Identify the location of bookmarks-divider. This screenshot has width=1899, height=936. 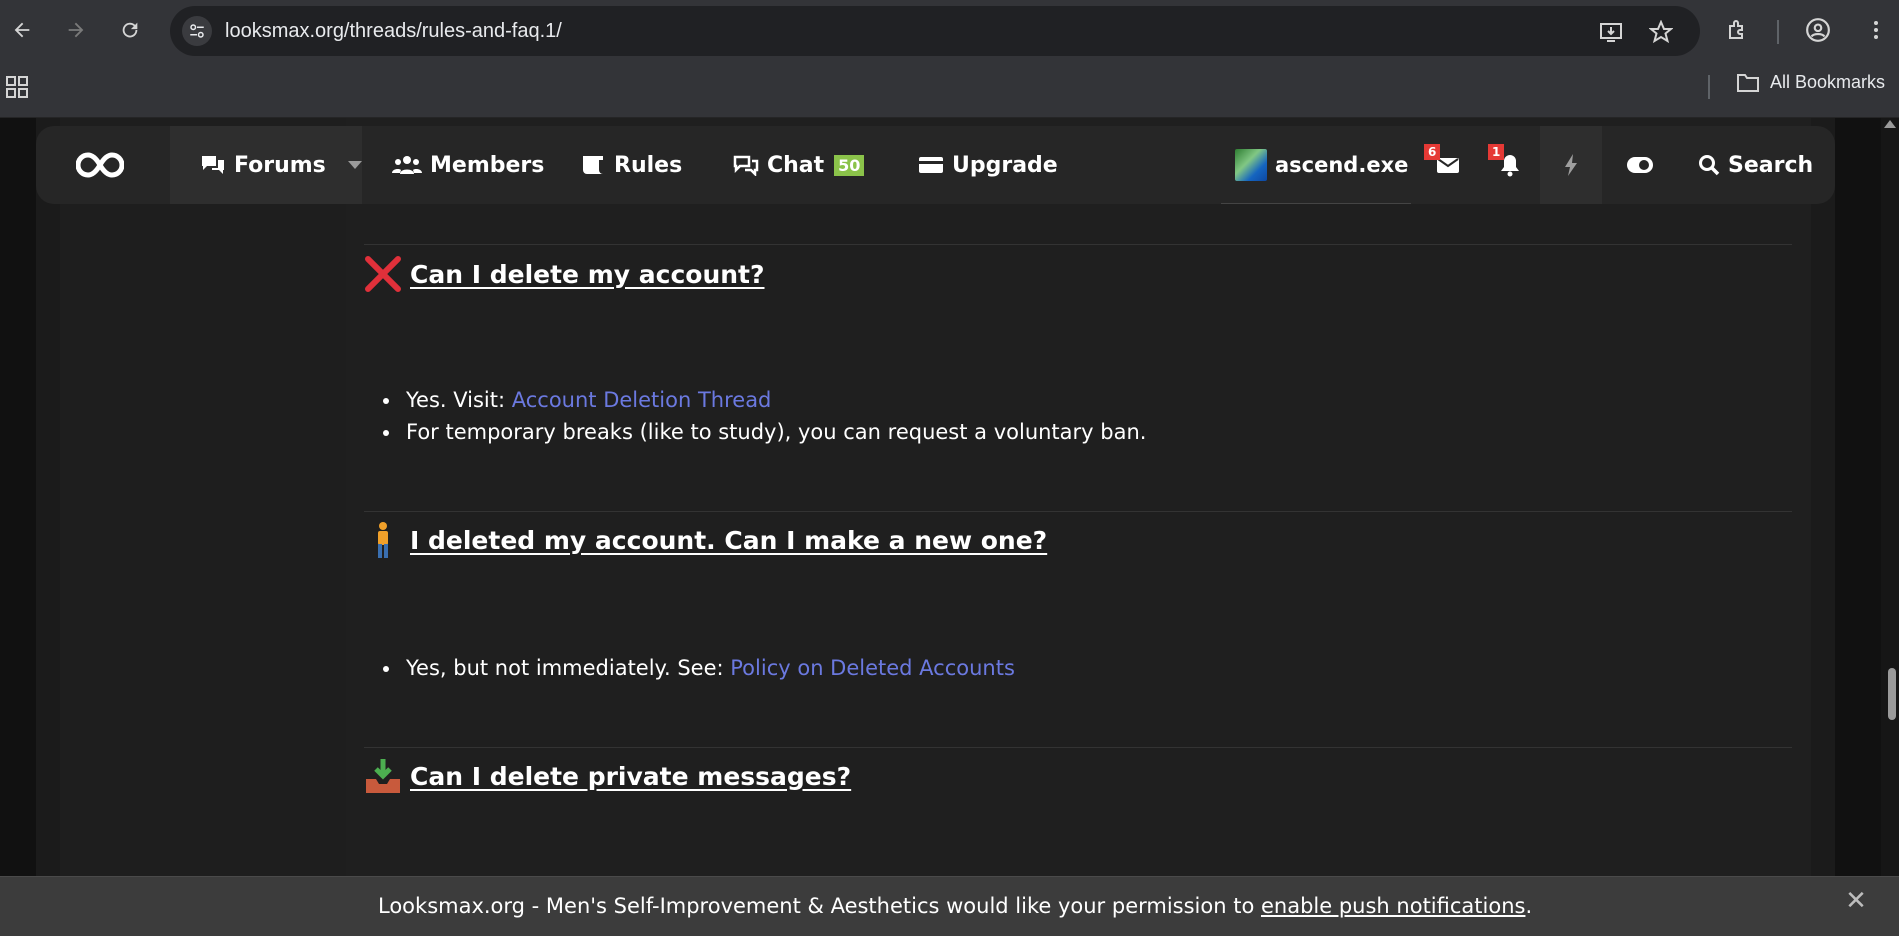
(1709, 87).